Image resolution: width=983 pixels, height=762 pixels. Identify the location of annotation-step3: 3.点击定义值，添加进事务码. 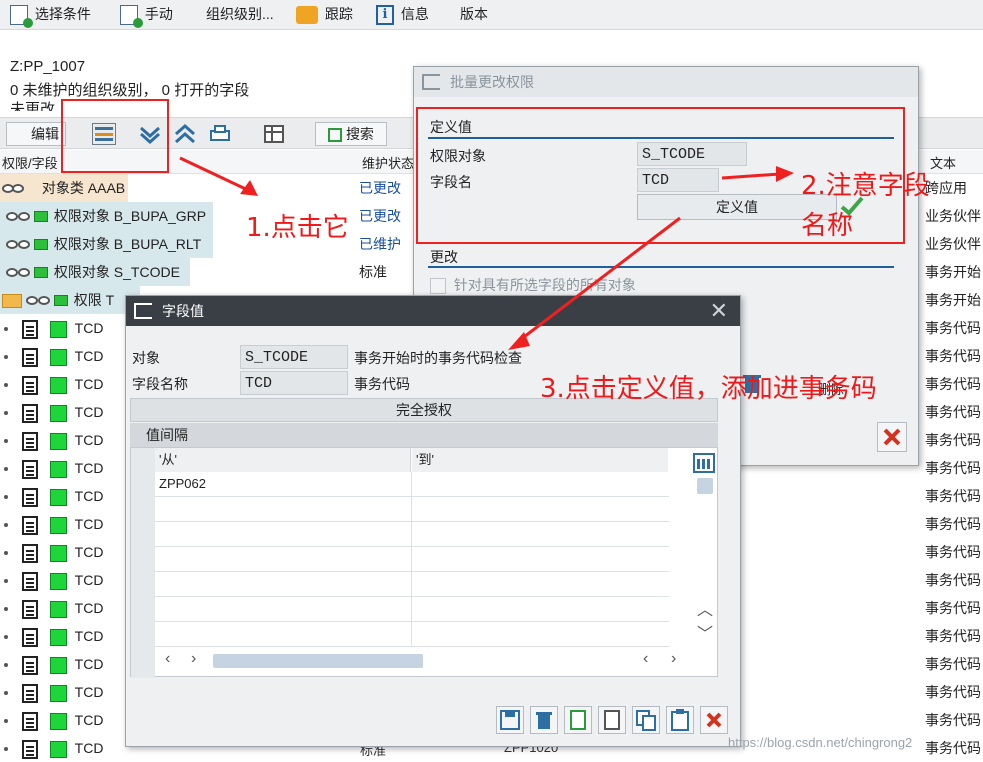
(708, 389).